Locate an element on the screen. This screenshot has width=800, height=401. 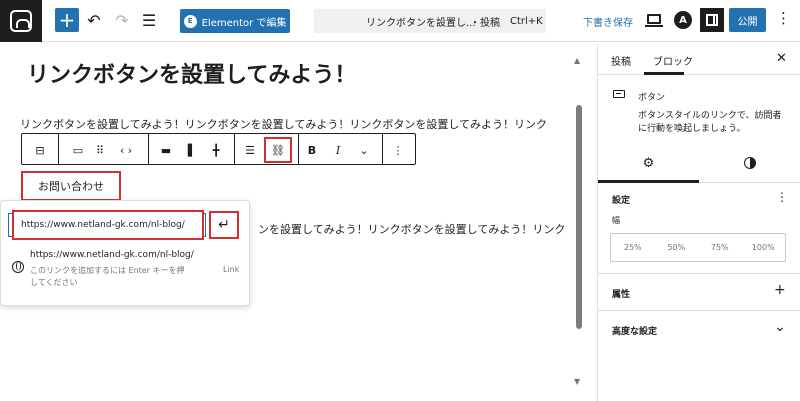
advanced-title: 高度な設定 is located at coordinates (635, 332).